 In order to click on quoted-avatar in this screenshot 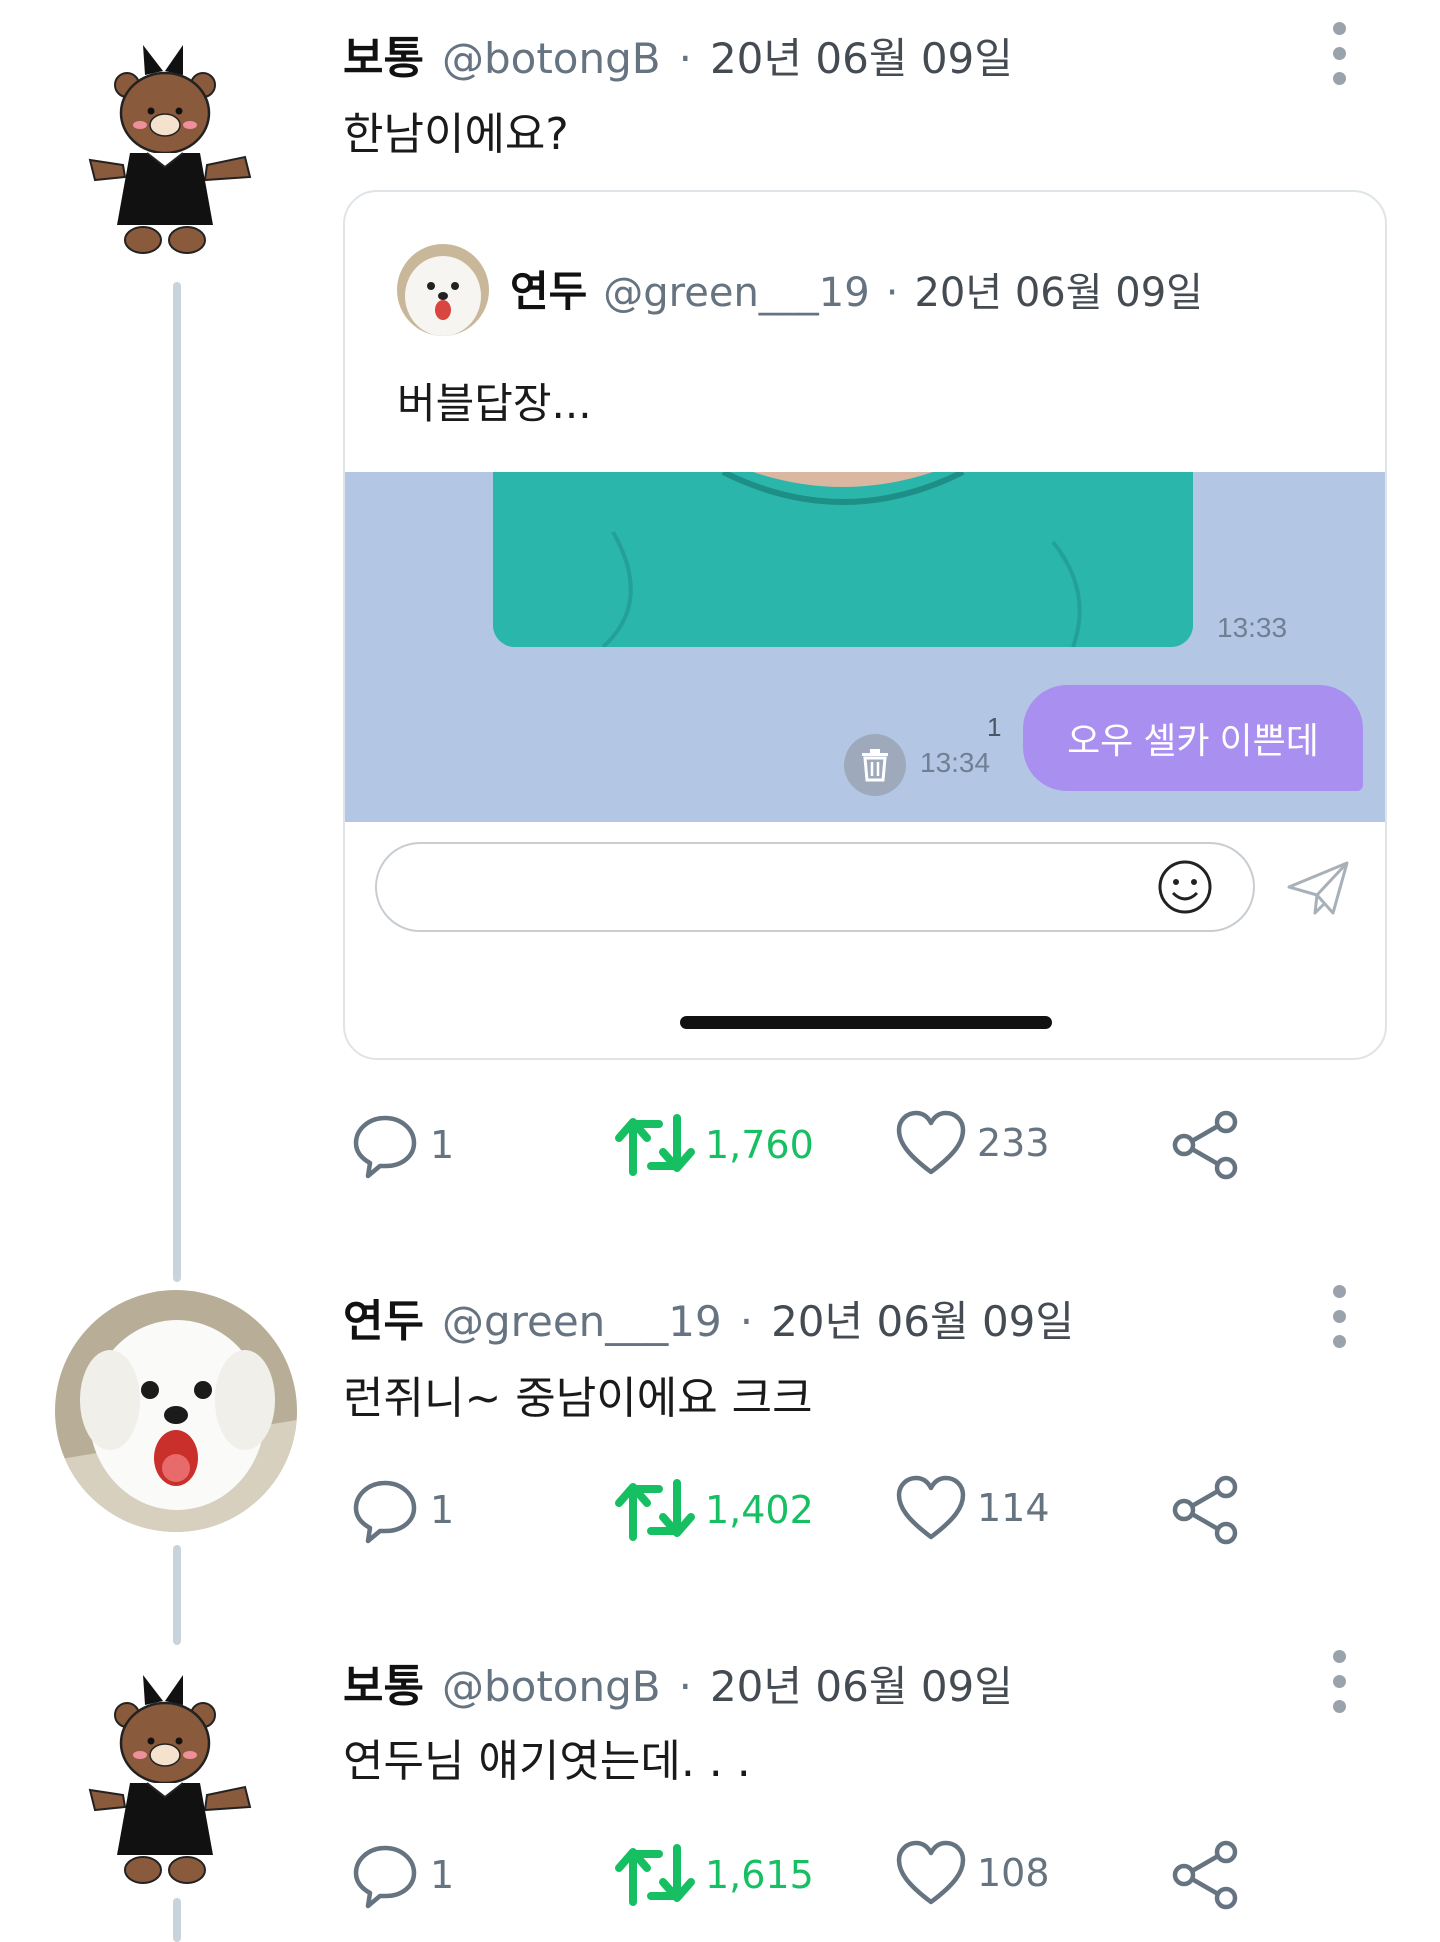, I will do `click(443, 290)`.